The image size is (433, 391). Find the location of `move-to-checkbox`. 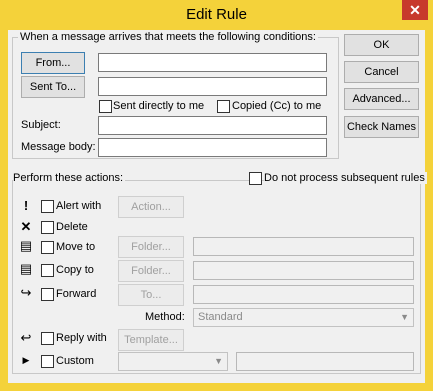

move-to-checkbox is located at coordinates (47, 247).